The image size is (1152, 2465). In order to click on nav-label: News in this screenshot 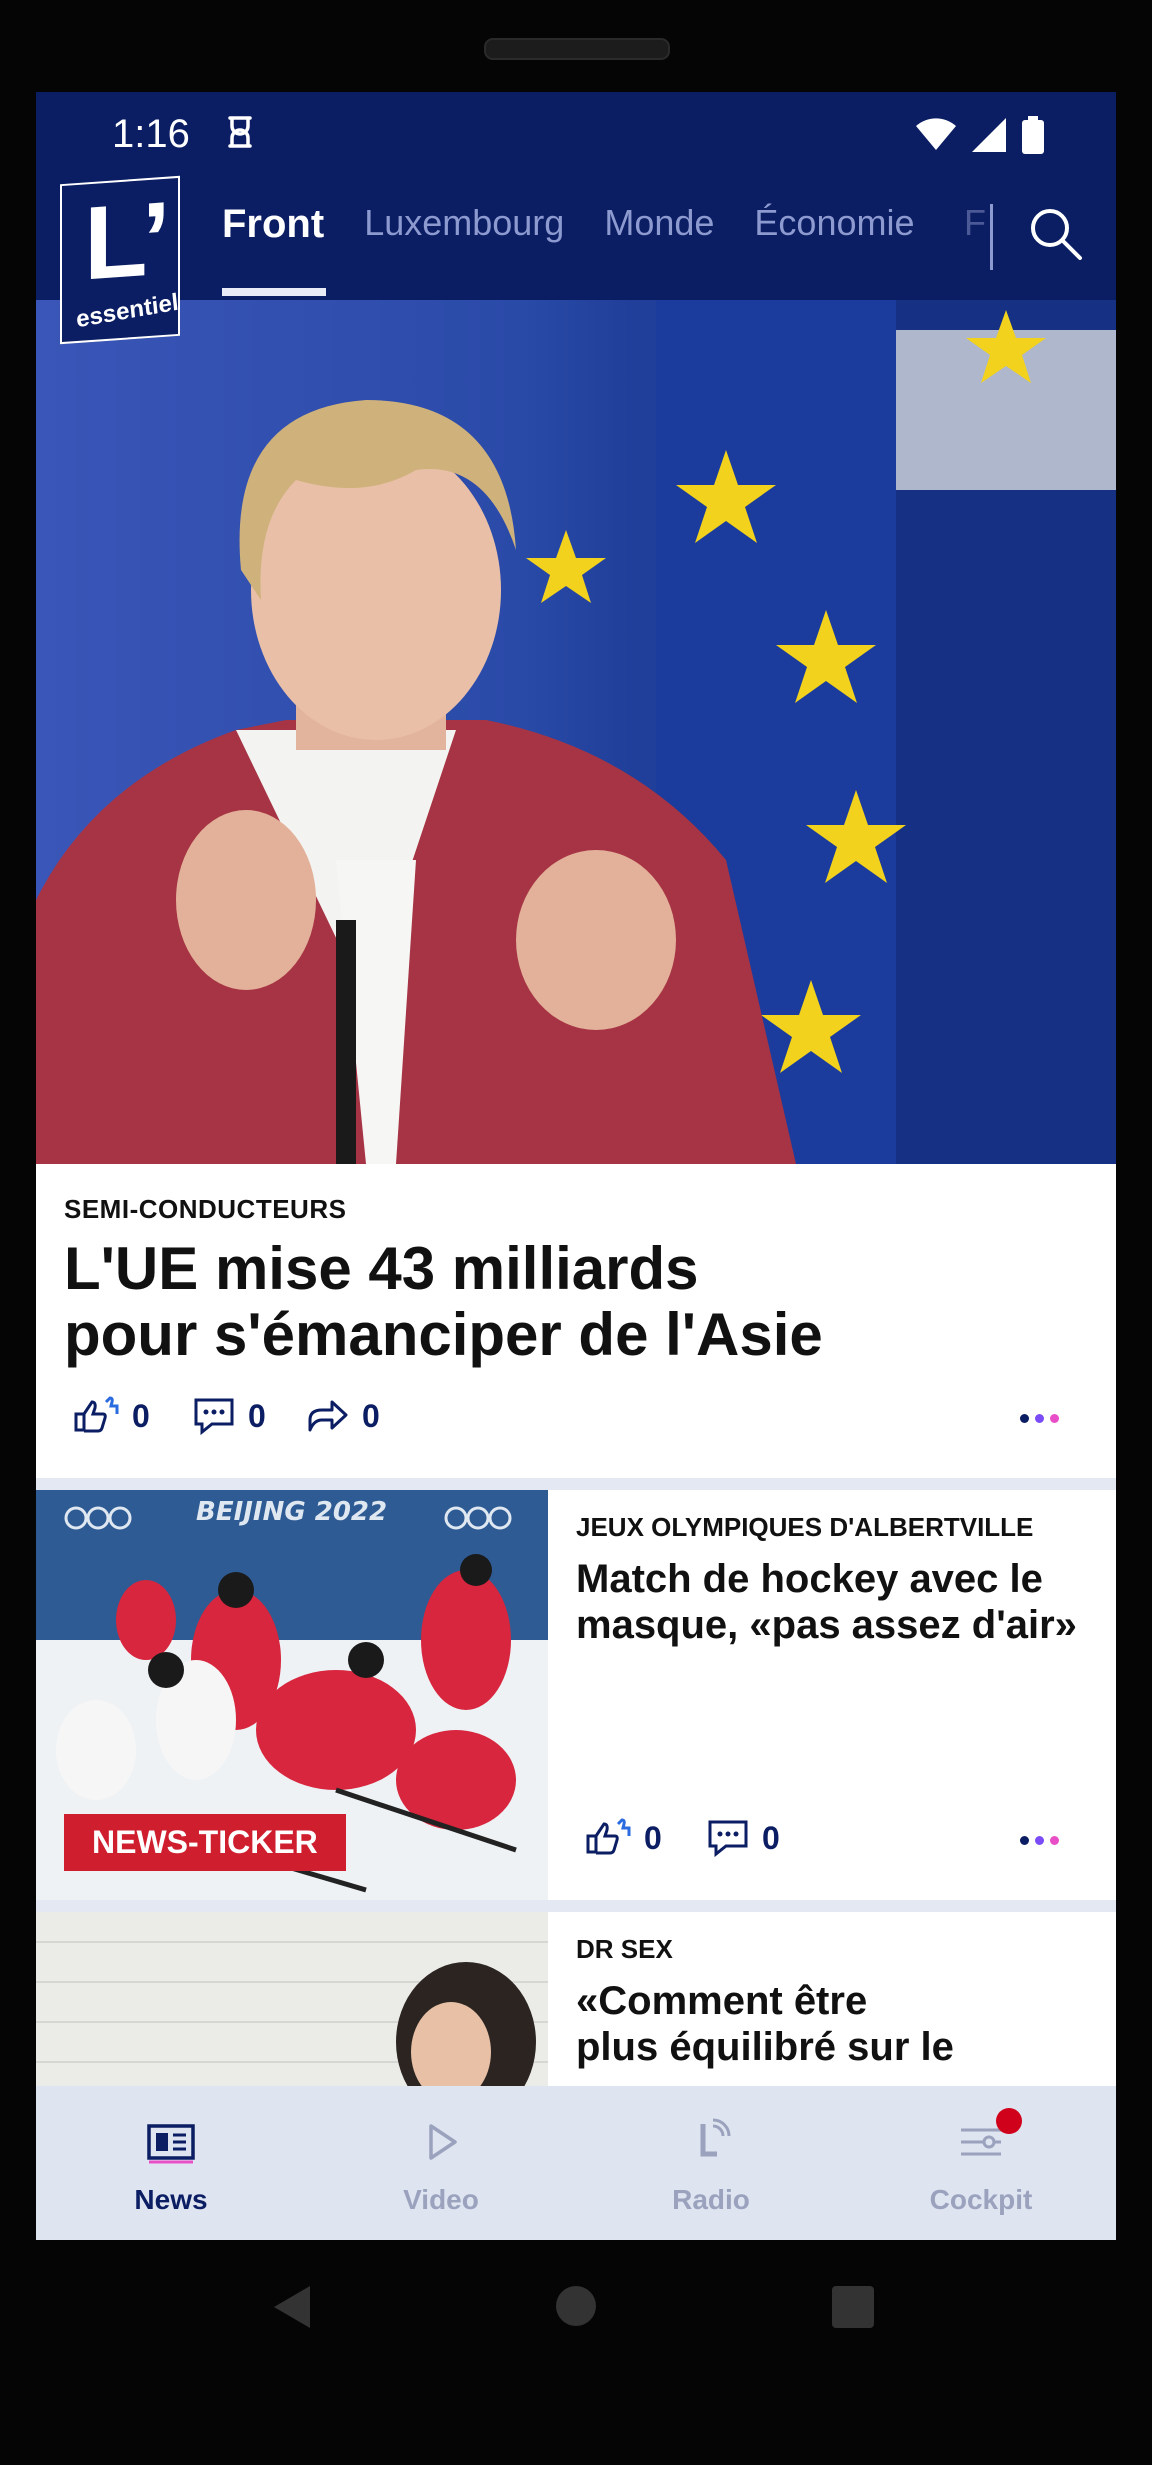, I will do `click(171, 2199)`.